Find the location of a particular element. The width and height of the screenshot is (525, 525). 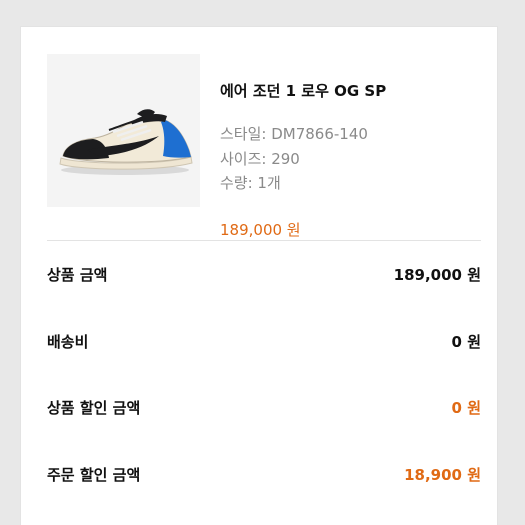

summary-value: 189,000 원 is located at coordinates (437, 275).